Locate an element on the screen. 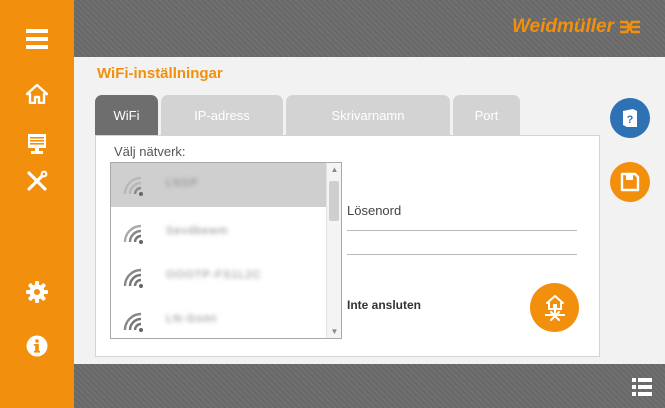  save-button is located at coordinates (630, 182).